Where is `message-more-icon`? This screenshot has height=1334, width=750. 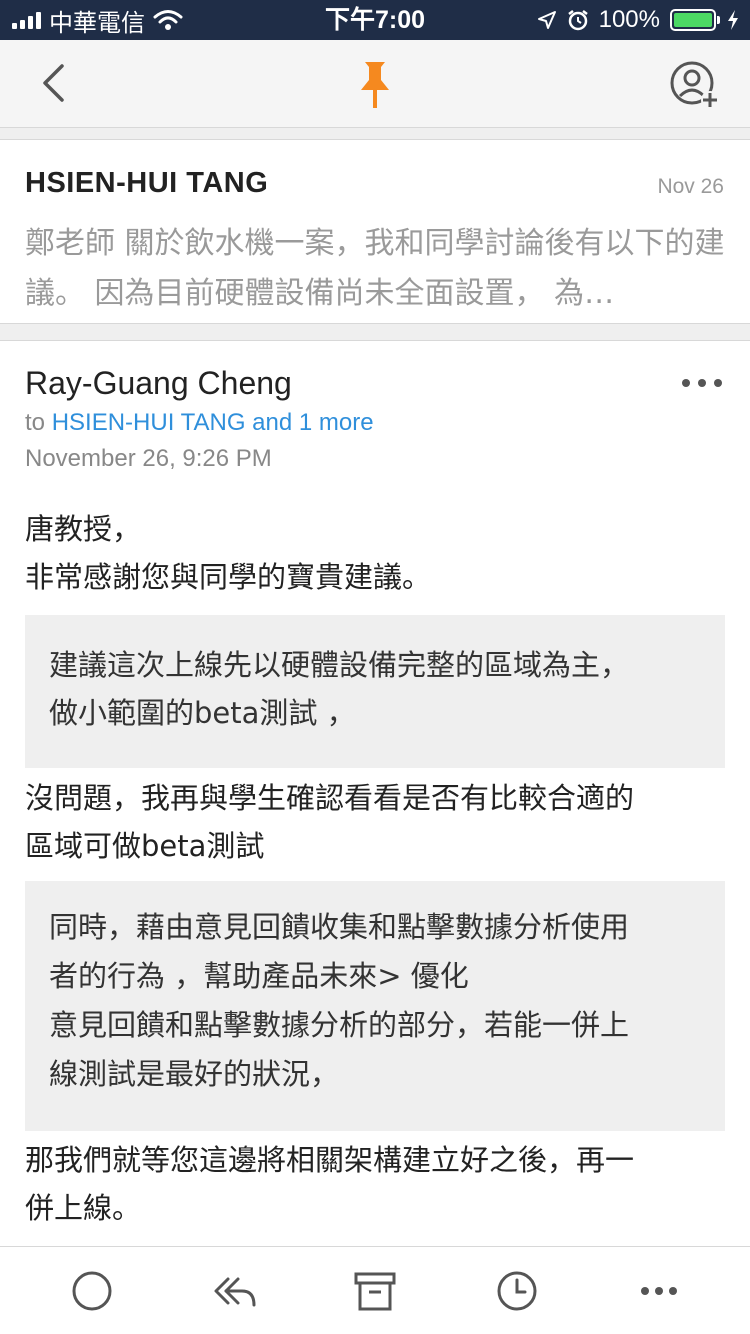 message-more-icon is located at coordinates (702, 383).